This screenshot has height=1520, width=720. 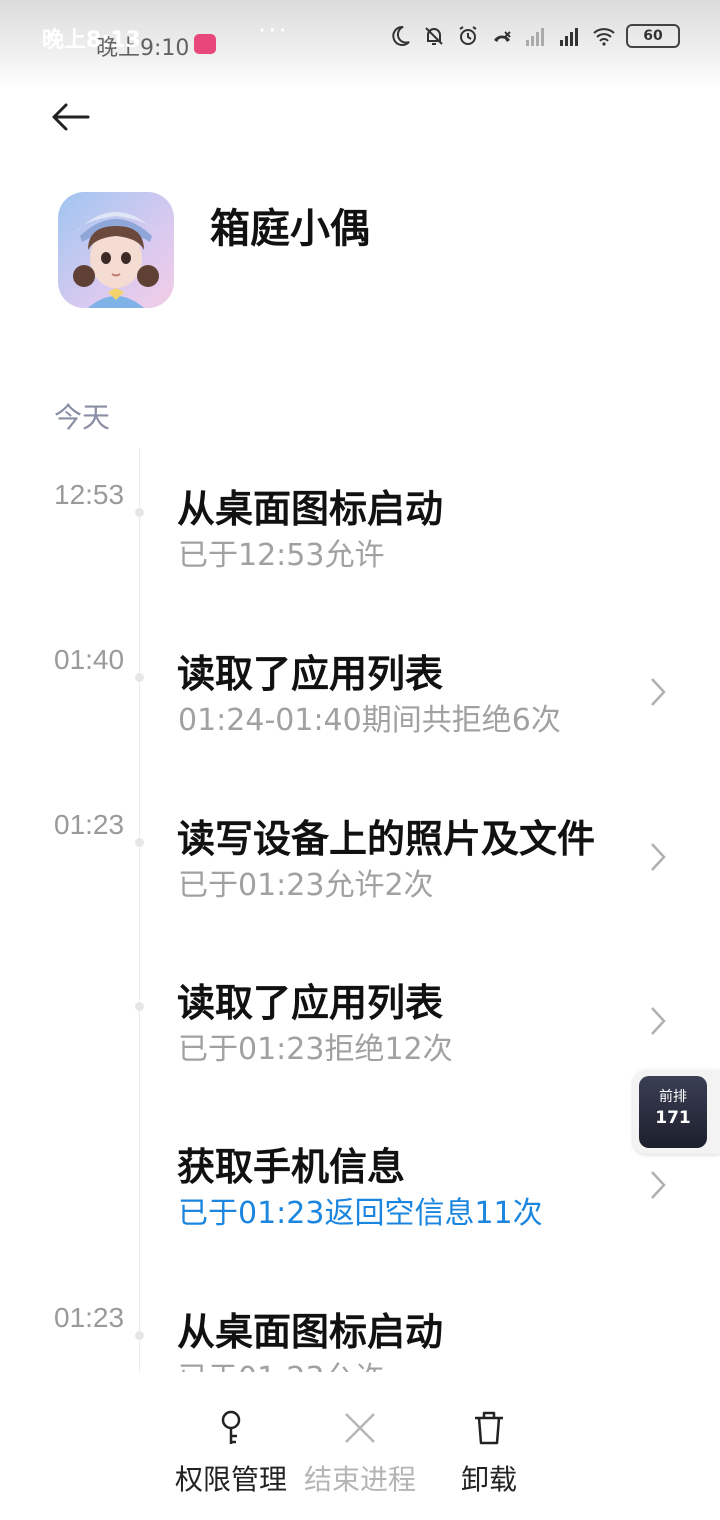 I want to click on status-icons: 60, so click(x=534, y=36).